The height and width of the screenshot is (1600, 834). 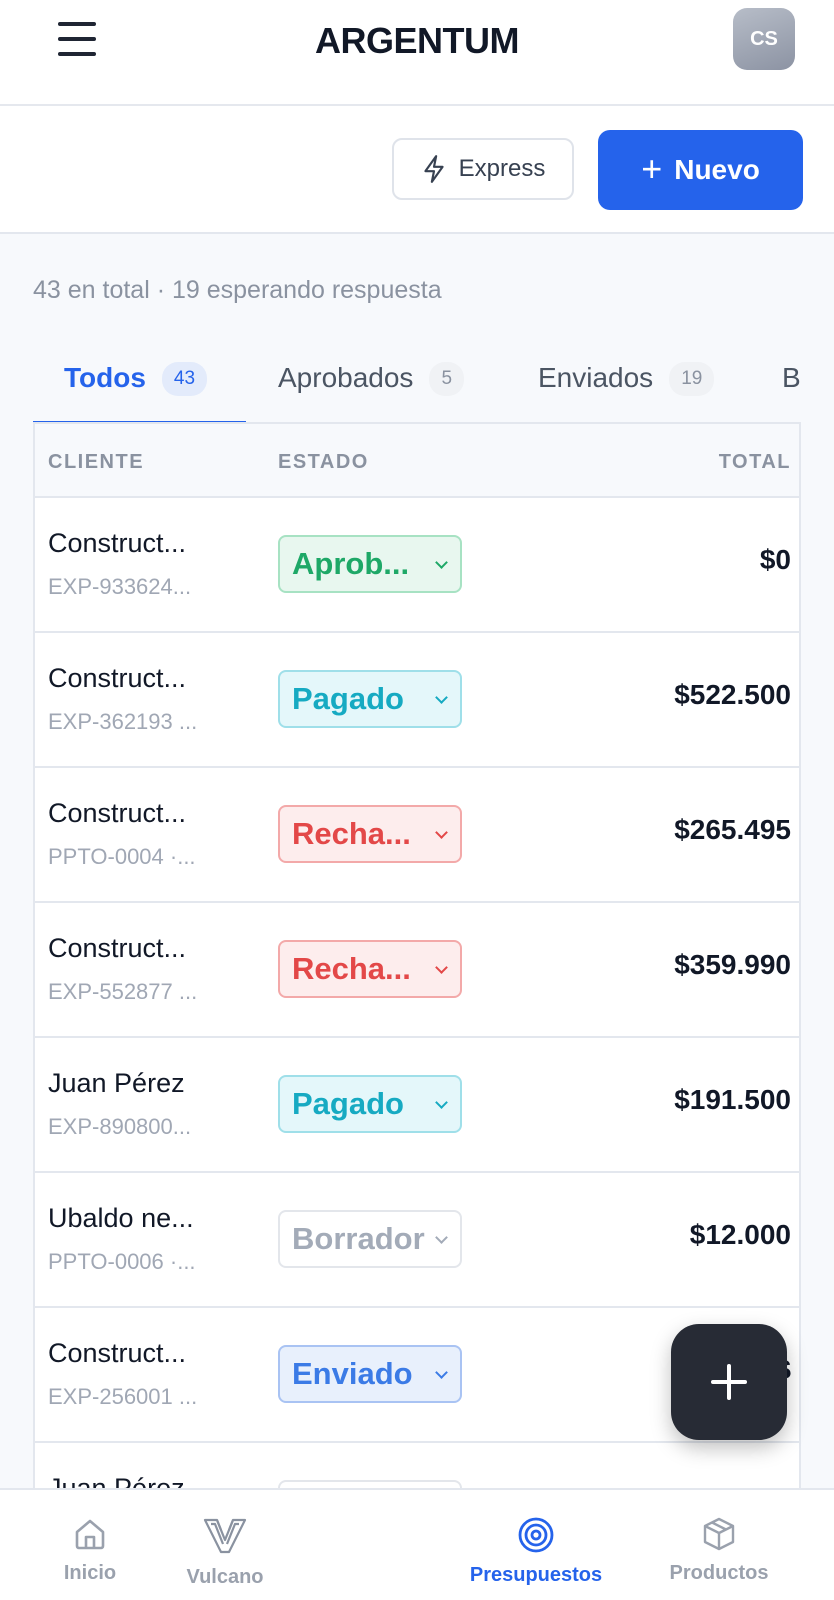 I want to click on action-bar: Express + Nuevo, so click(x=417, y=170).